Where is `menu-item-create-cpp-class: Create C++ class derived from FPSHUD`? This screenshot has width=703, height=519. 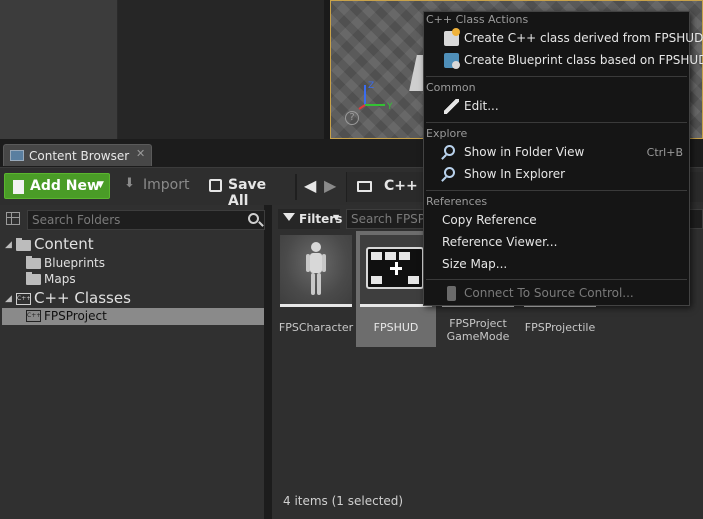 menu-item-create-cpp-class: Create C++ class derived from FPSHUD is located at coordinates (564, 38).